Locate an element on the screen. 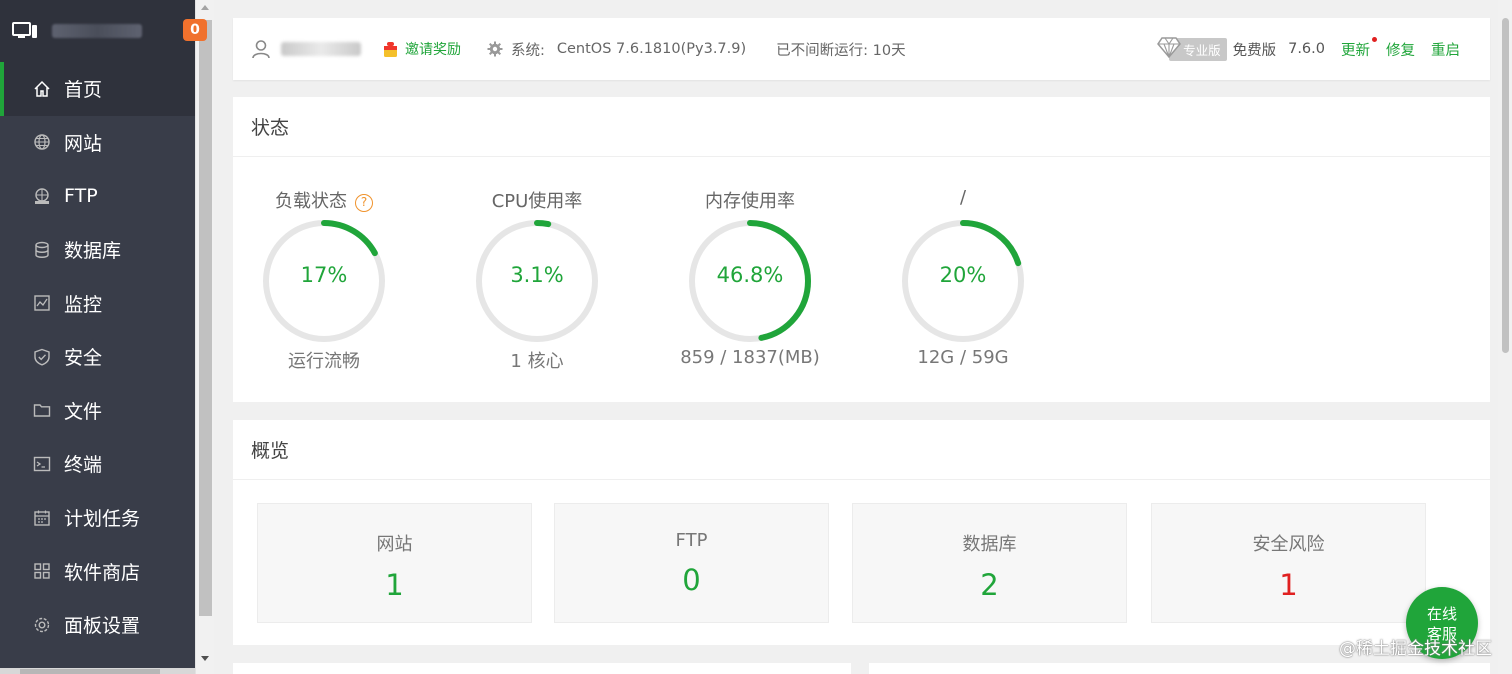  host-name-redacted is located at coordinates (97, 31).